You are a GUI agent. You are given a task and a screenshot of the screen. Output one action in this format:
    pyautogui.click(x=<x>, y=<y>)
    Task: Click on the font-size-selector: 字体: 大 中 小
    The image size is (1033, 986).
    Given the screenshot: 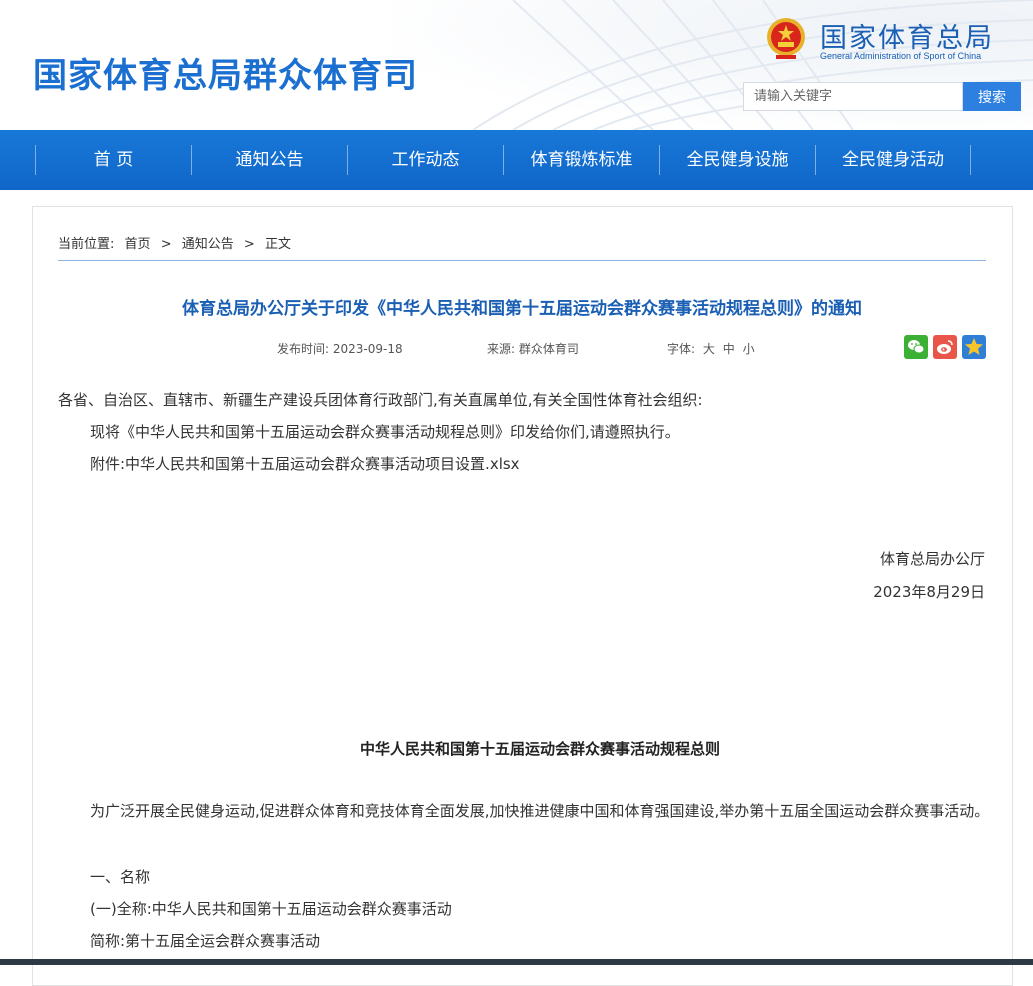 What is the action you would take?
    pyautogui.click(x=711, y=348)
    